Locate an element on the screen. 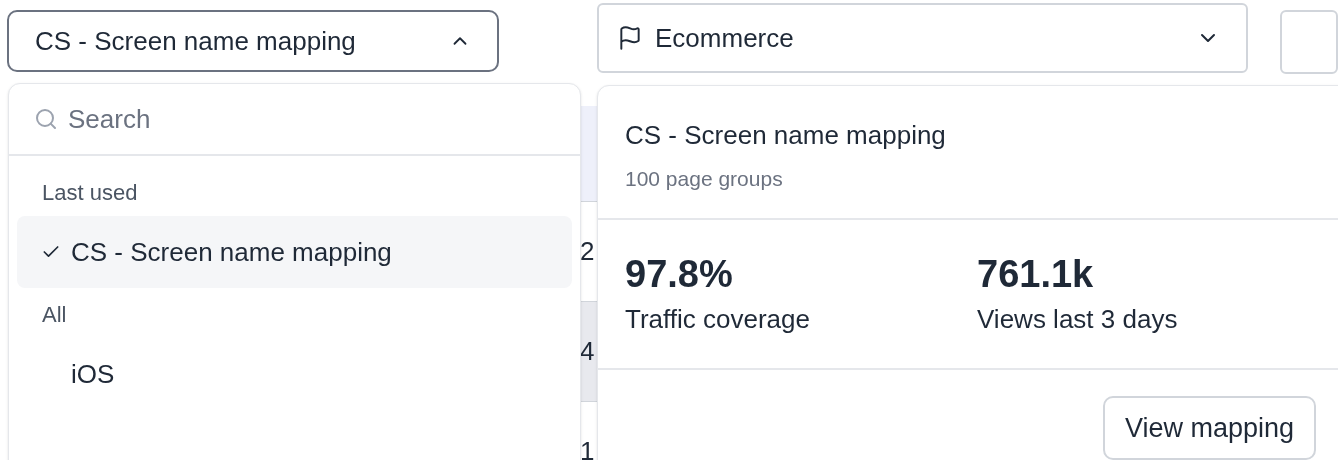  dashboard-name: Ecommerce is located at coordinates (724, 38).